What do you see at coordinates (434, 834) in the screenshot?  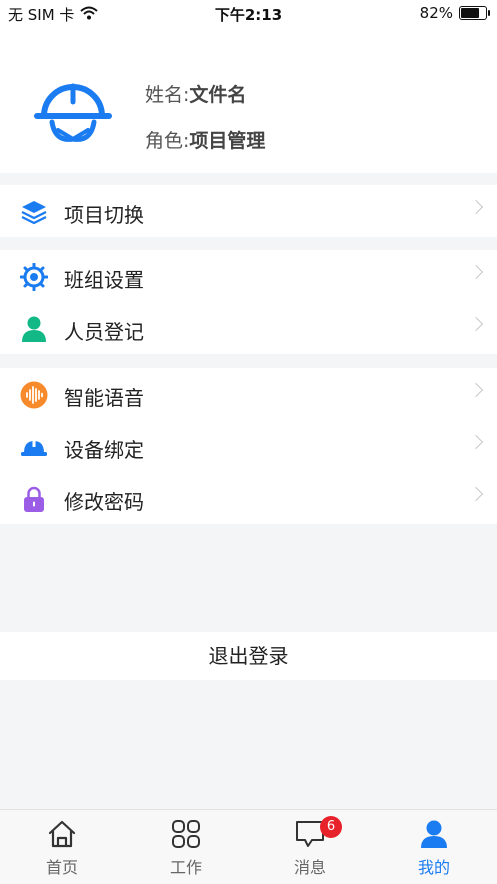 I see `user-icon` at bounding box center [434, 834].